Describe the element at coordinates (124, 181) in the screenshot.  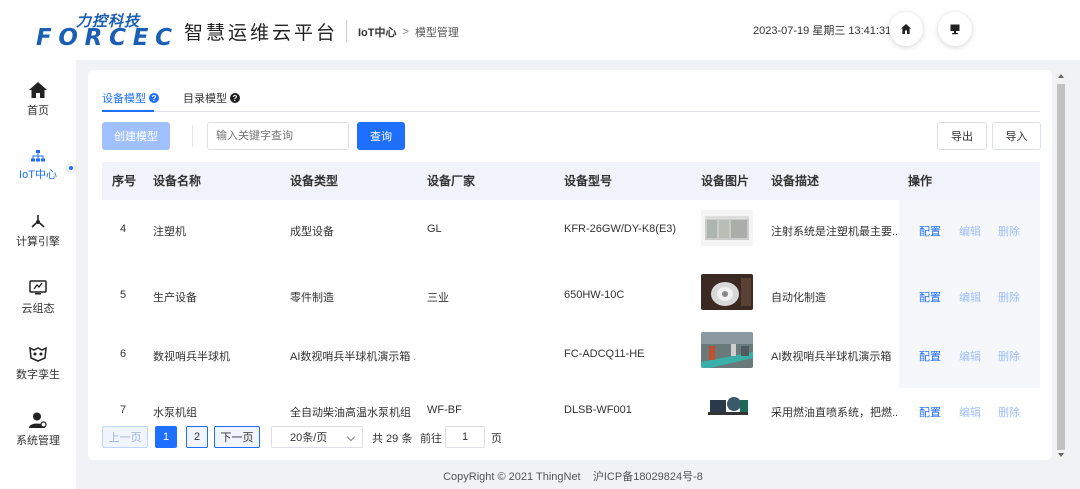
I see `column-header: 序号` at that location.